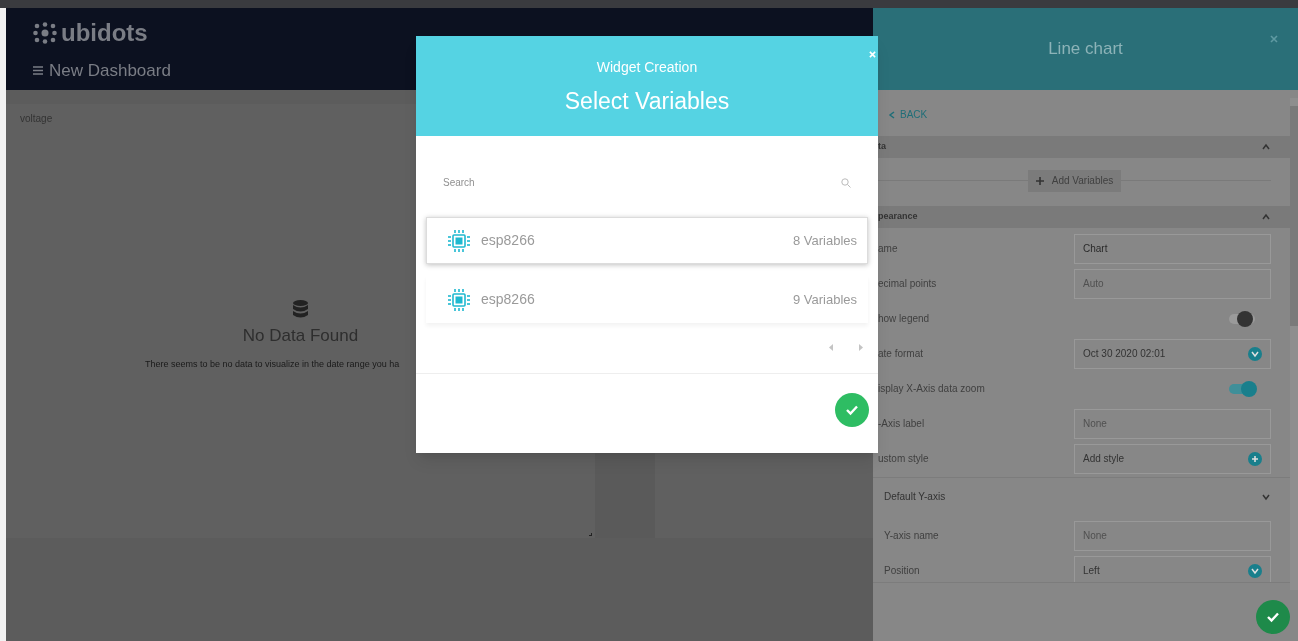 The width and height of the screenshot is (1298, 641). Describe the element at coordinates (903, 319) in the screenshot. I see `field-label: how legend` at that location.